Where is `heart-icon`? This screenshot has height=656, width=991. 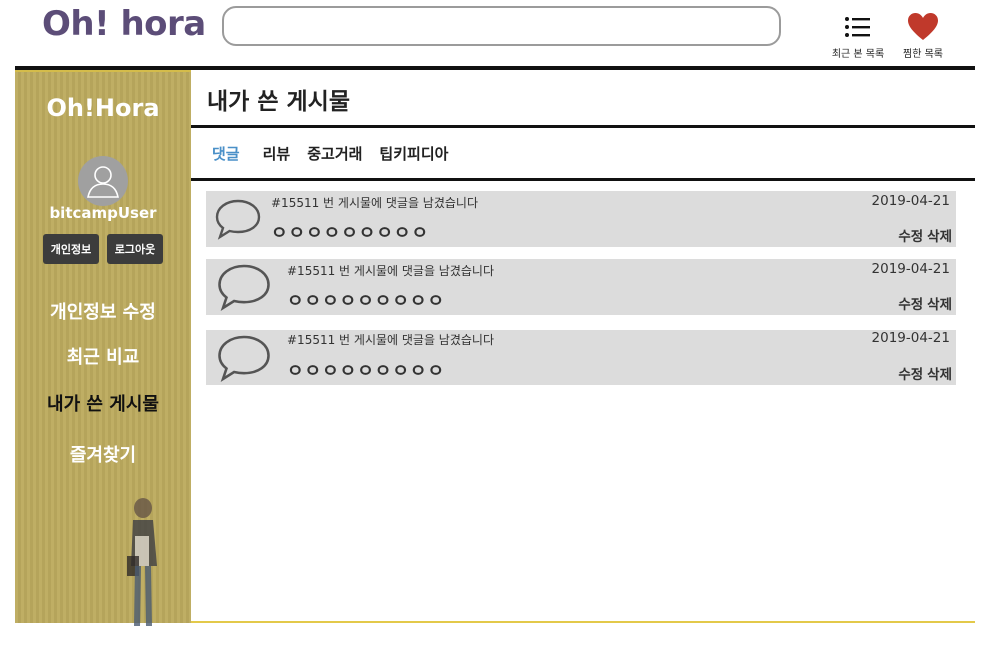 heart-icon is located at coordinates (923, 27).